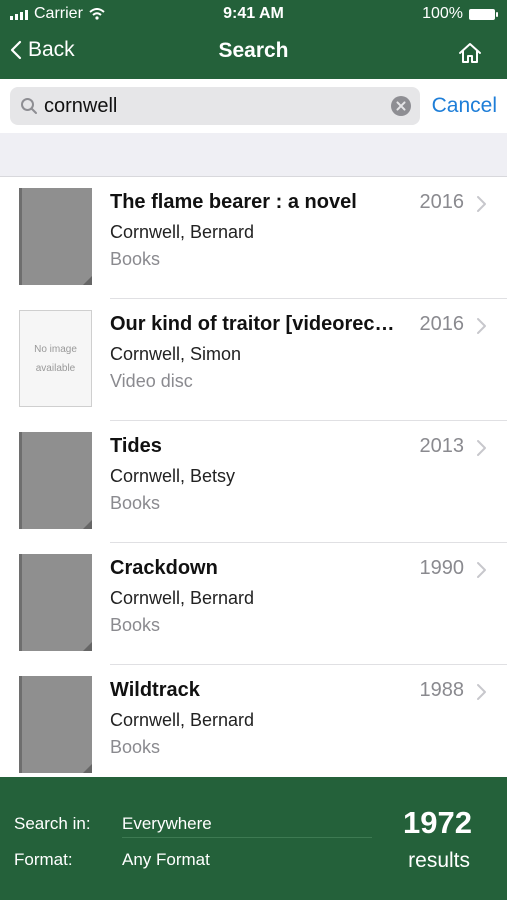 The height and width of the screenshot is (900, 507). What do you see at coordinates (253, 482) in the screenshot?
I see `list-item: Tides Cornwell, Betsy Books 2013` at bounding box center [253, 482].